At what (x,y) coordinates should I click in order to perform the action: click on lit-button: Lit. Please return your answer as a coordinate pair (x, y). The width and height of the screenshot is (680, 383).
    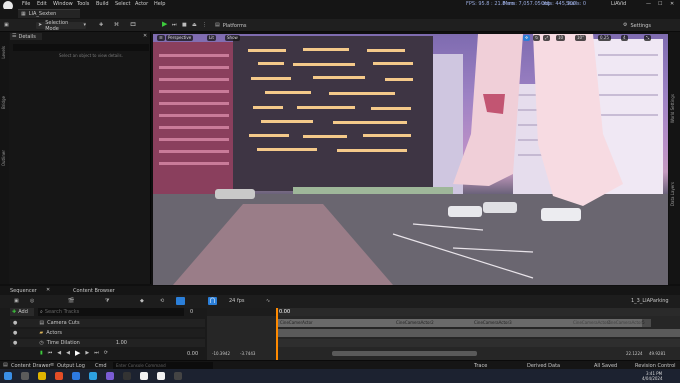
    Looking at the image, I should click on (211, 38).